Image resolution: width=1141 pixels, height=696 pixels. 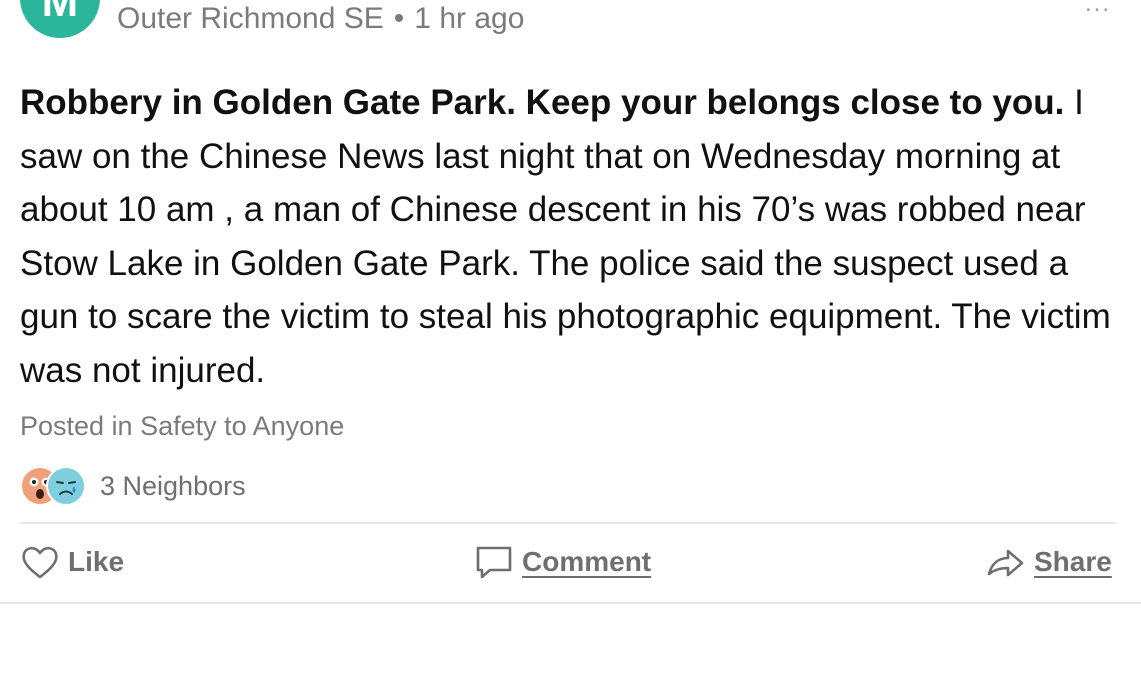 I want to click on crying-face-icon, so click(x=66, y=486).